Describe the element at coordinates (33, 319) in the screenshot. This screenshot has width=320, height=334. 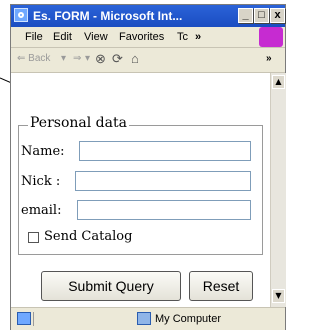
I see `status-divider` at that location.